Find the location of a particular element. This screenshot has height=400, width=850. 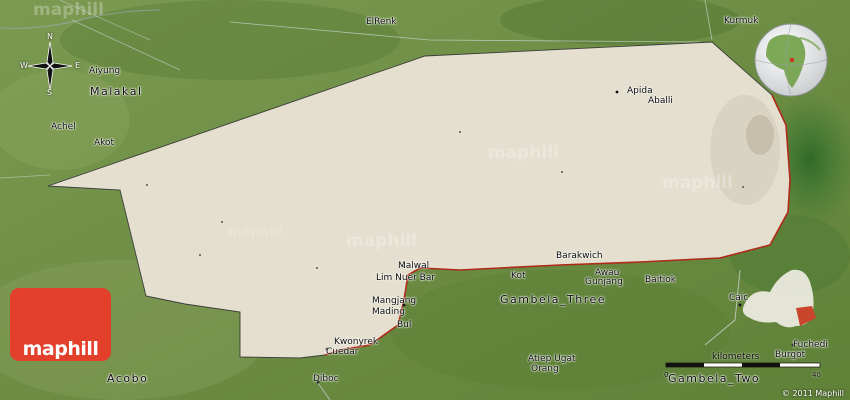

scale-tick: 0 is located at coordinates (666, 375).